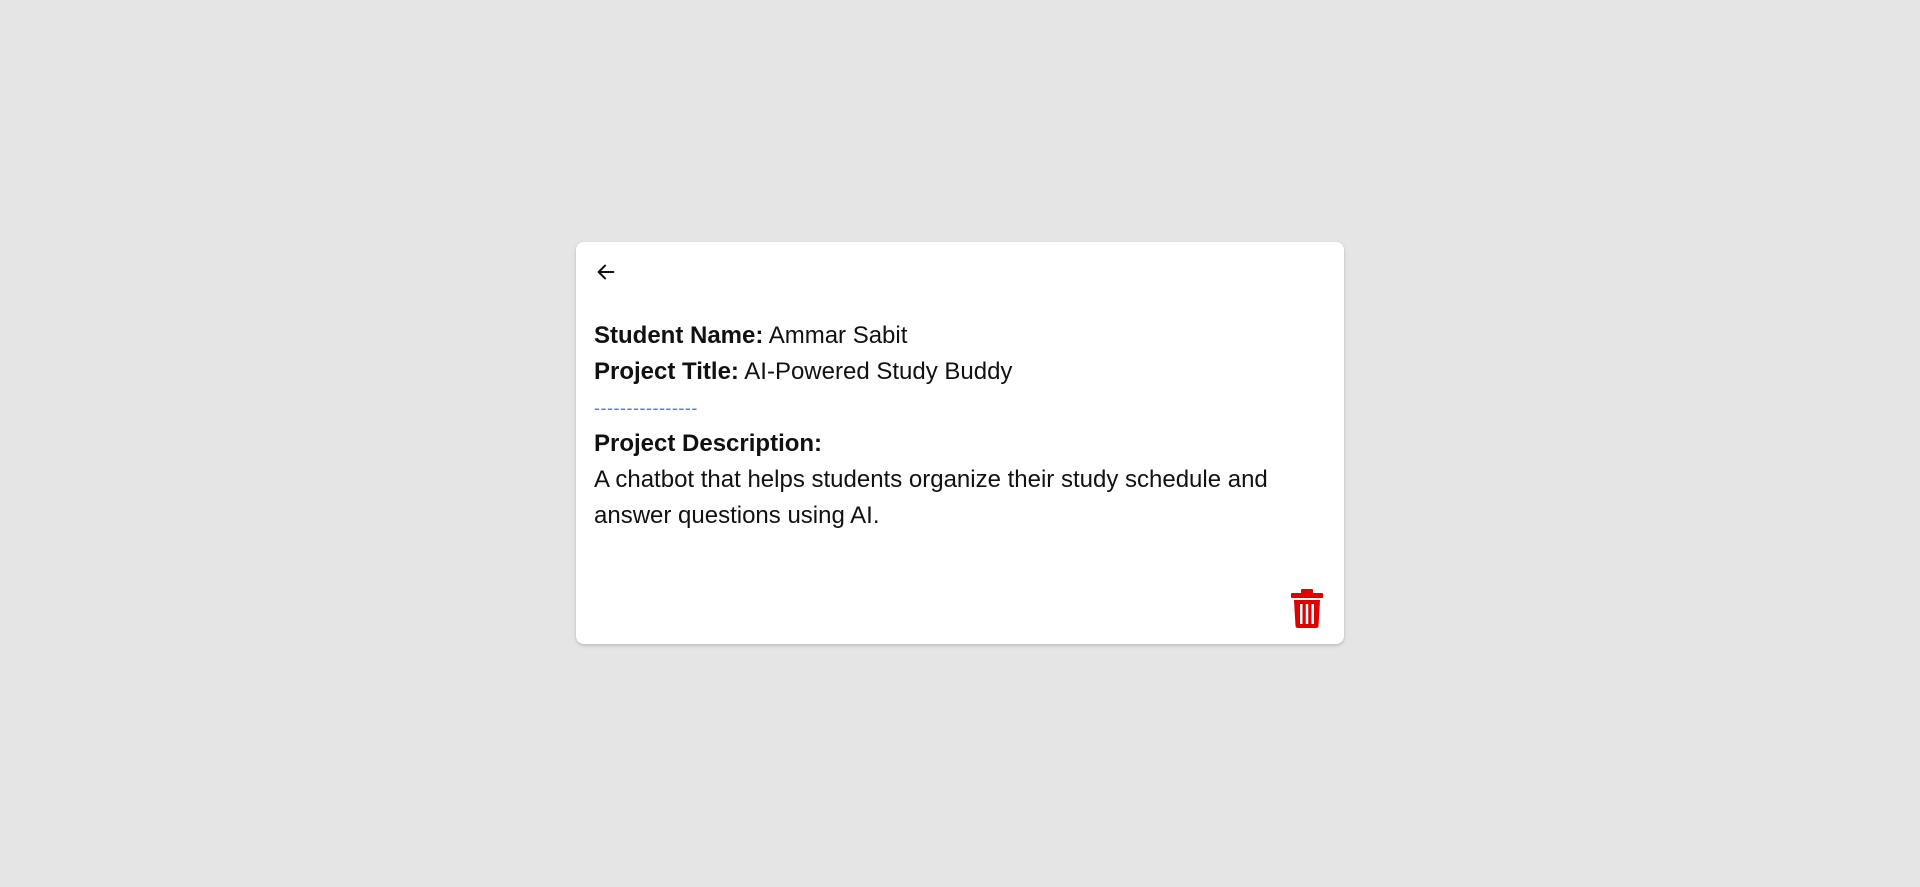  I want to click on project-title-label: Project Title:, so click(666, 371).